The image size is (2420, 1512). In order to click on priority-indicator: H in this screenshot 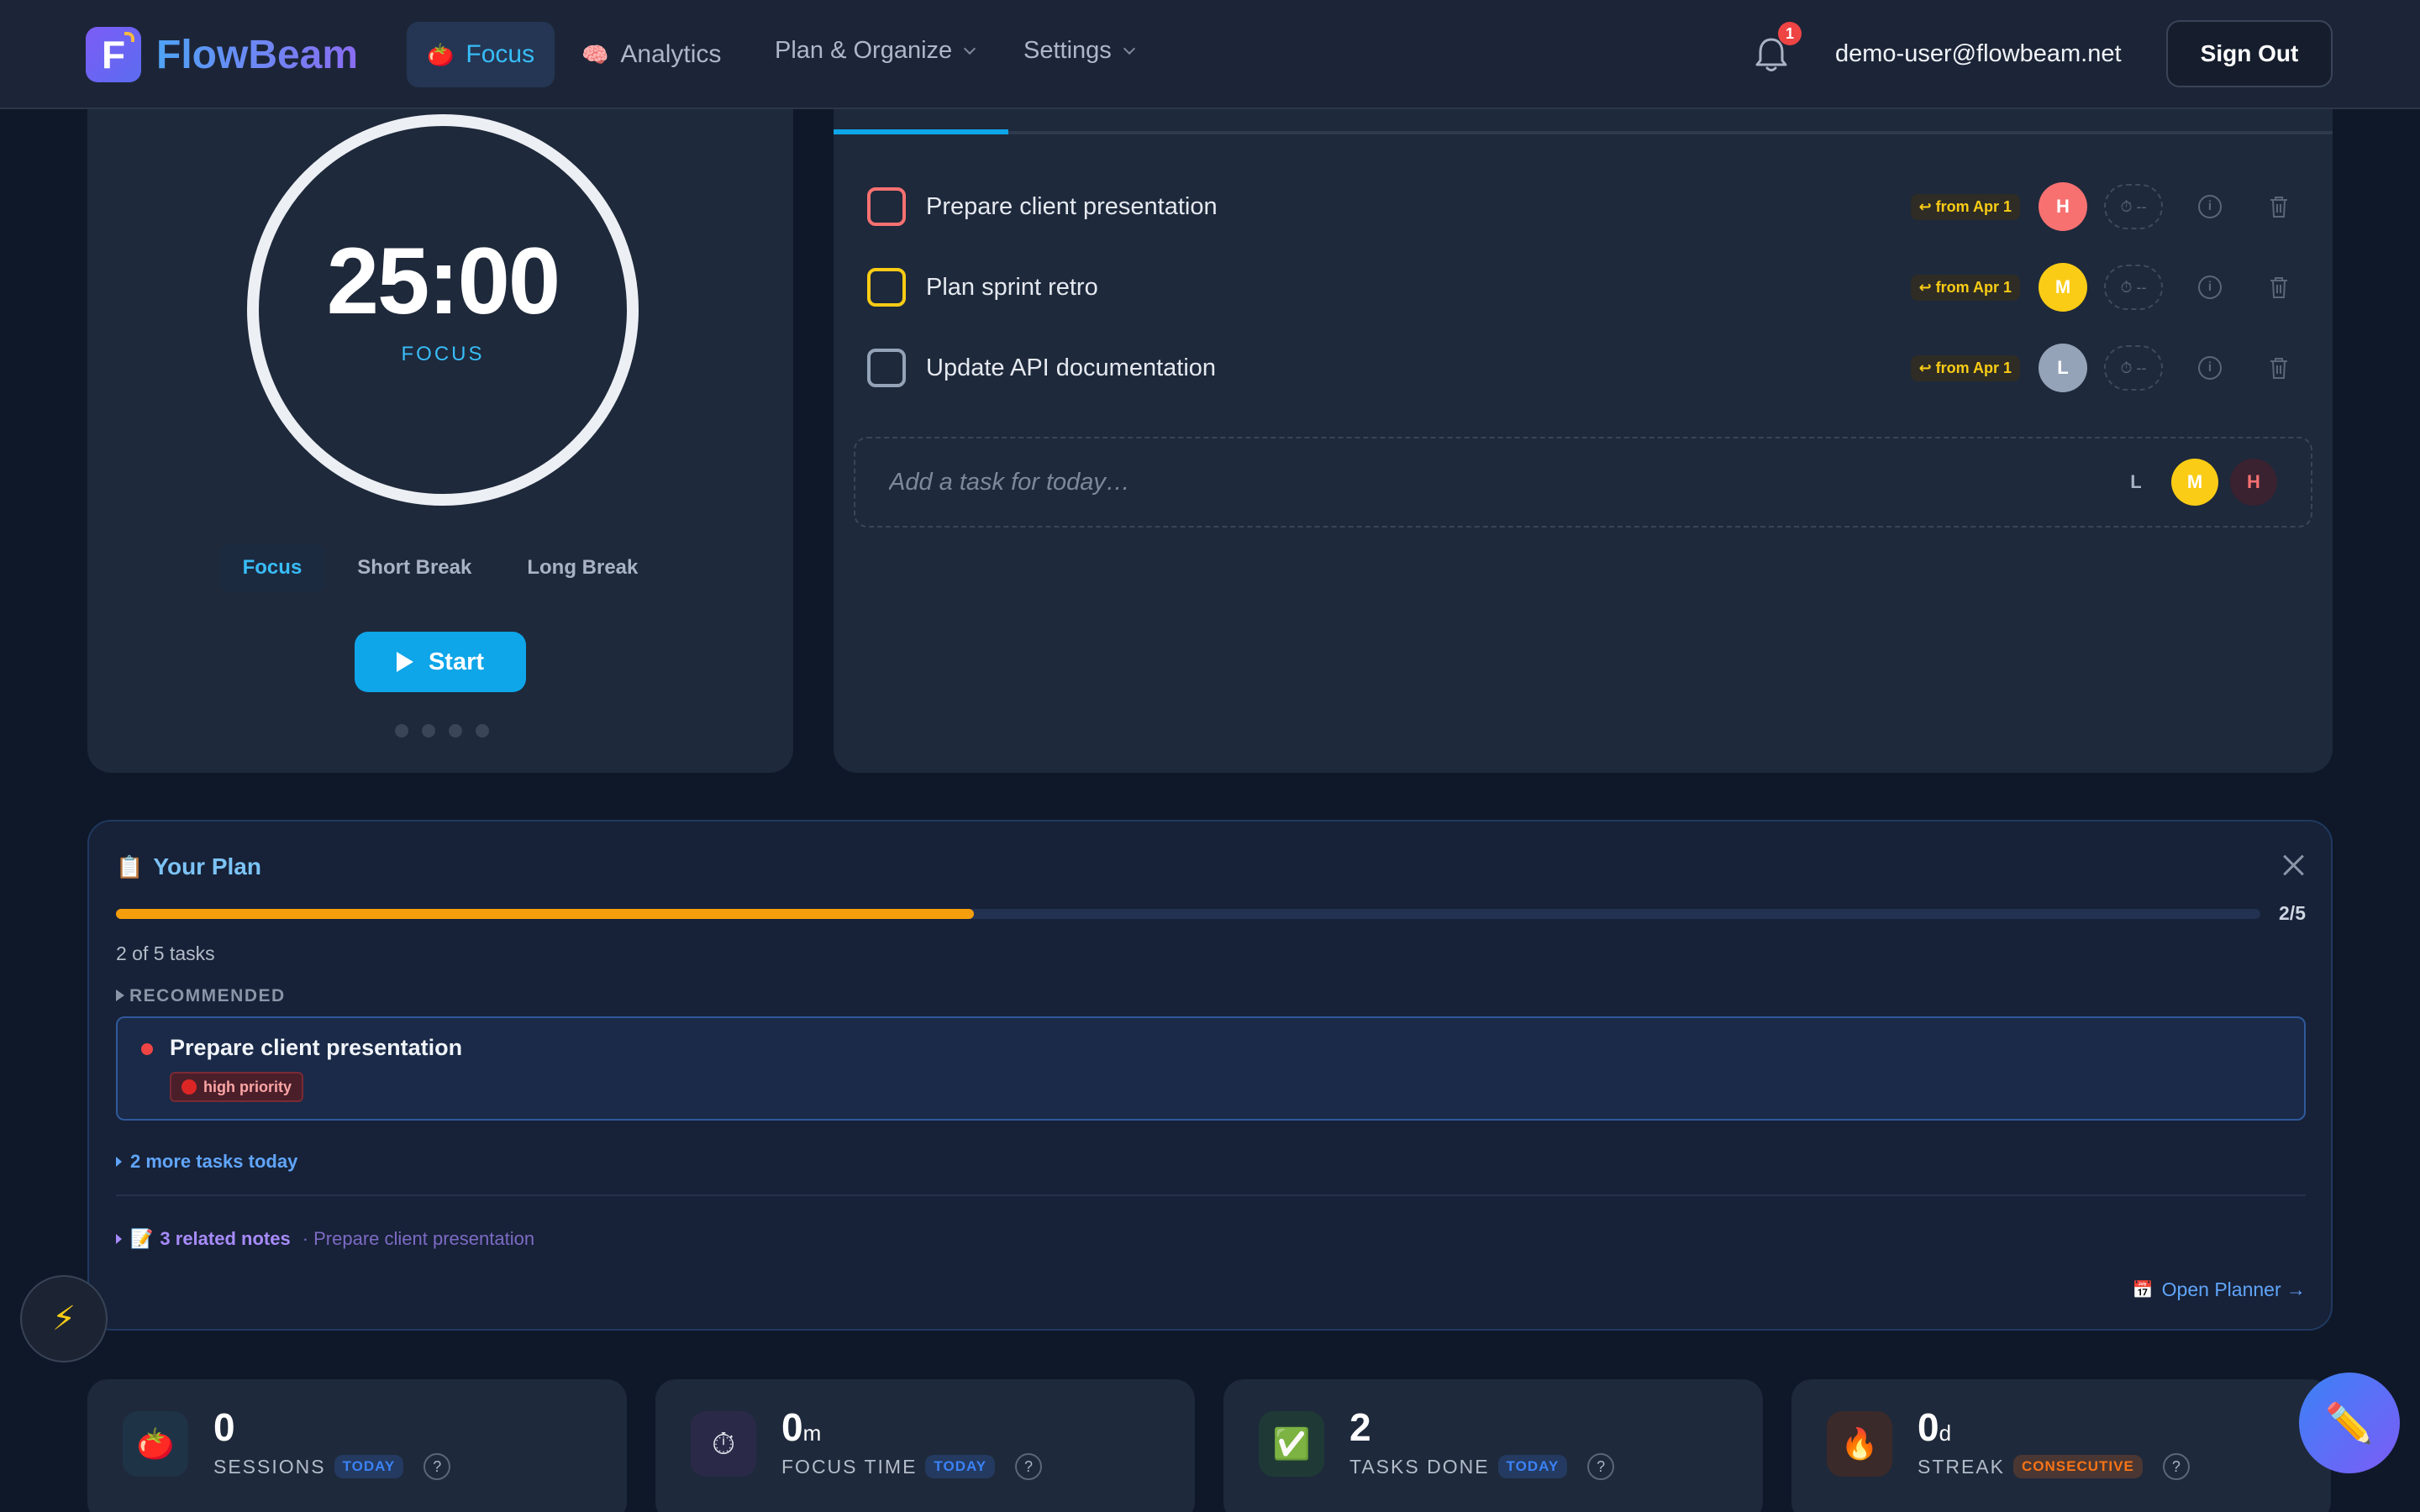, I will do `click(2063, 206)`.